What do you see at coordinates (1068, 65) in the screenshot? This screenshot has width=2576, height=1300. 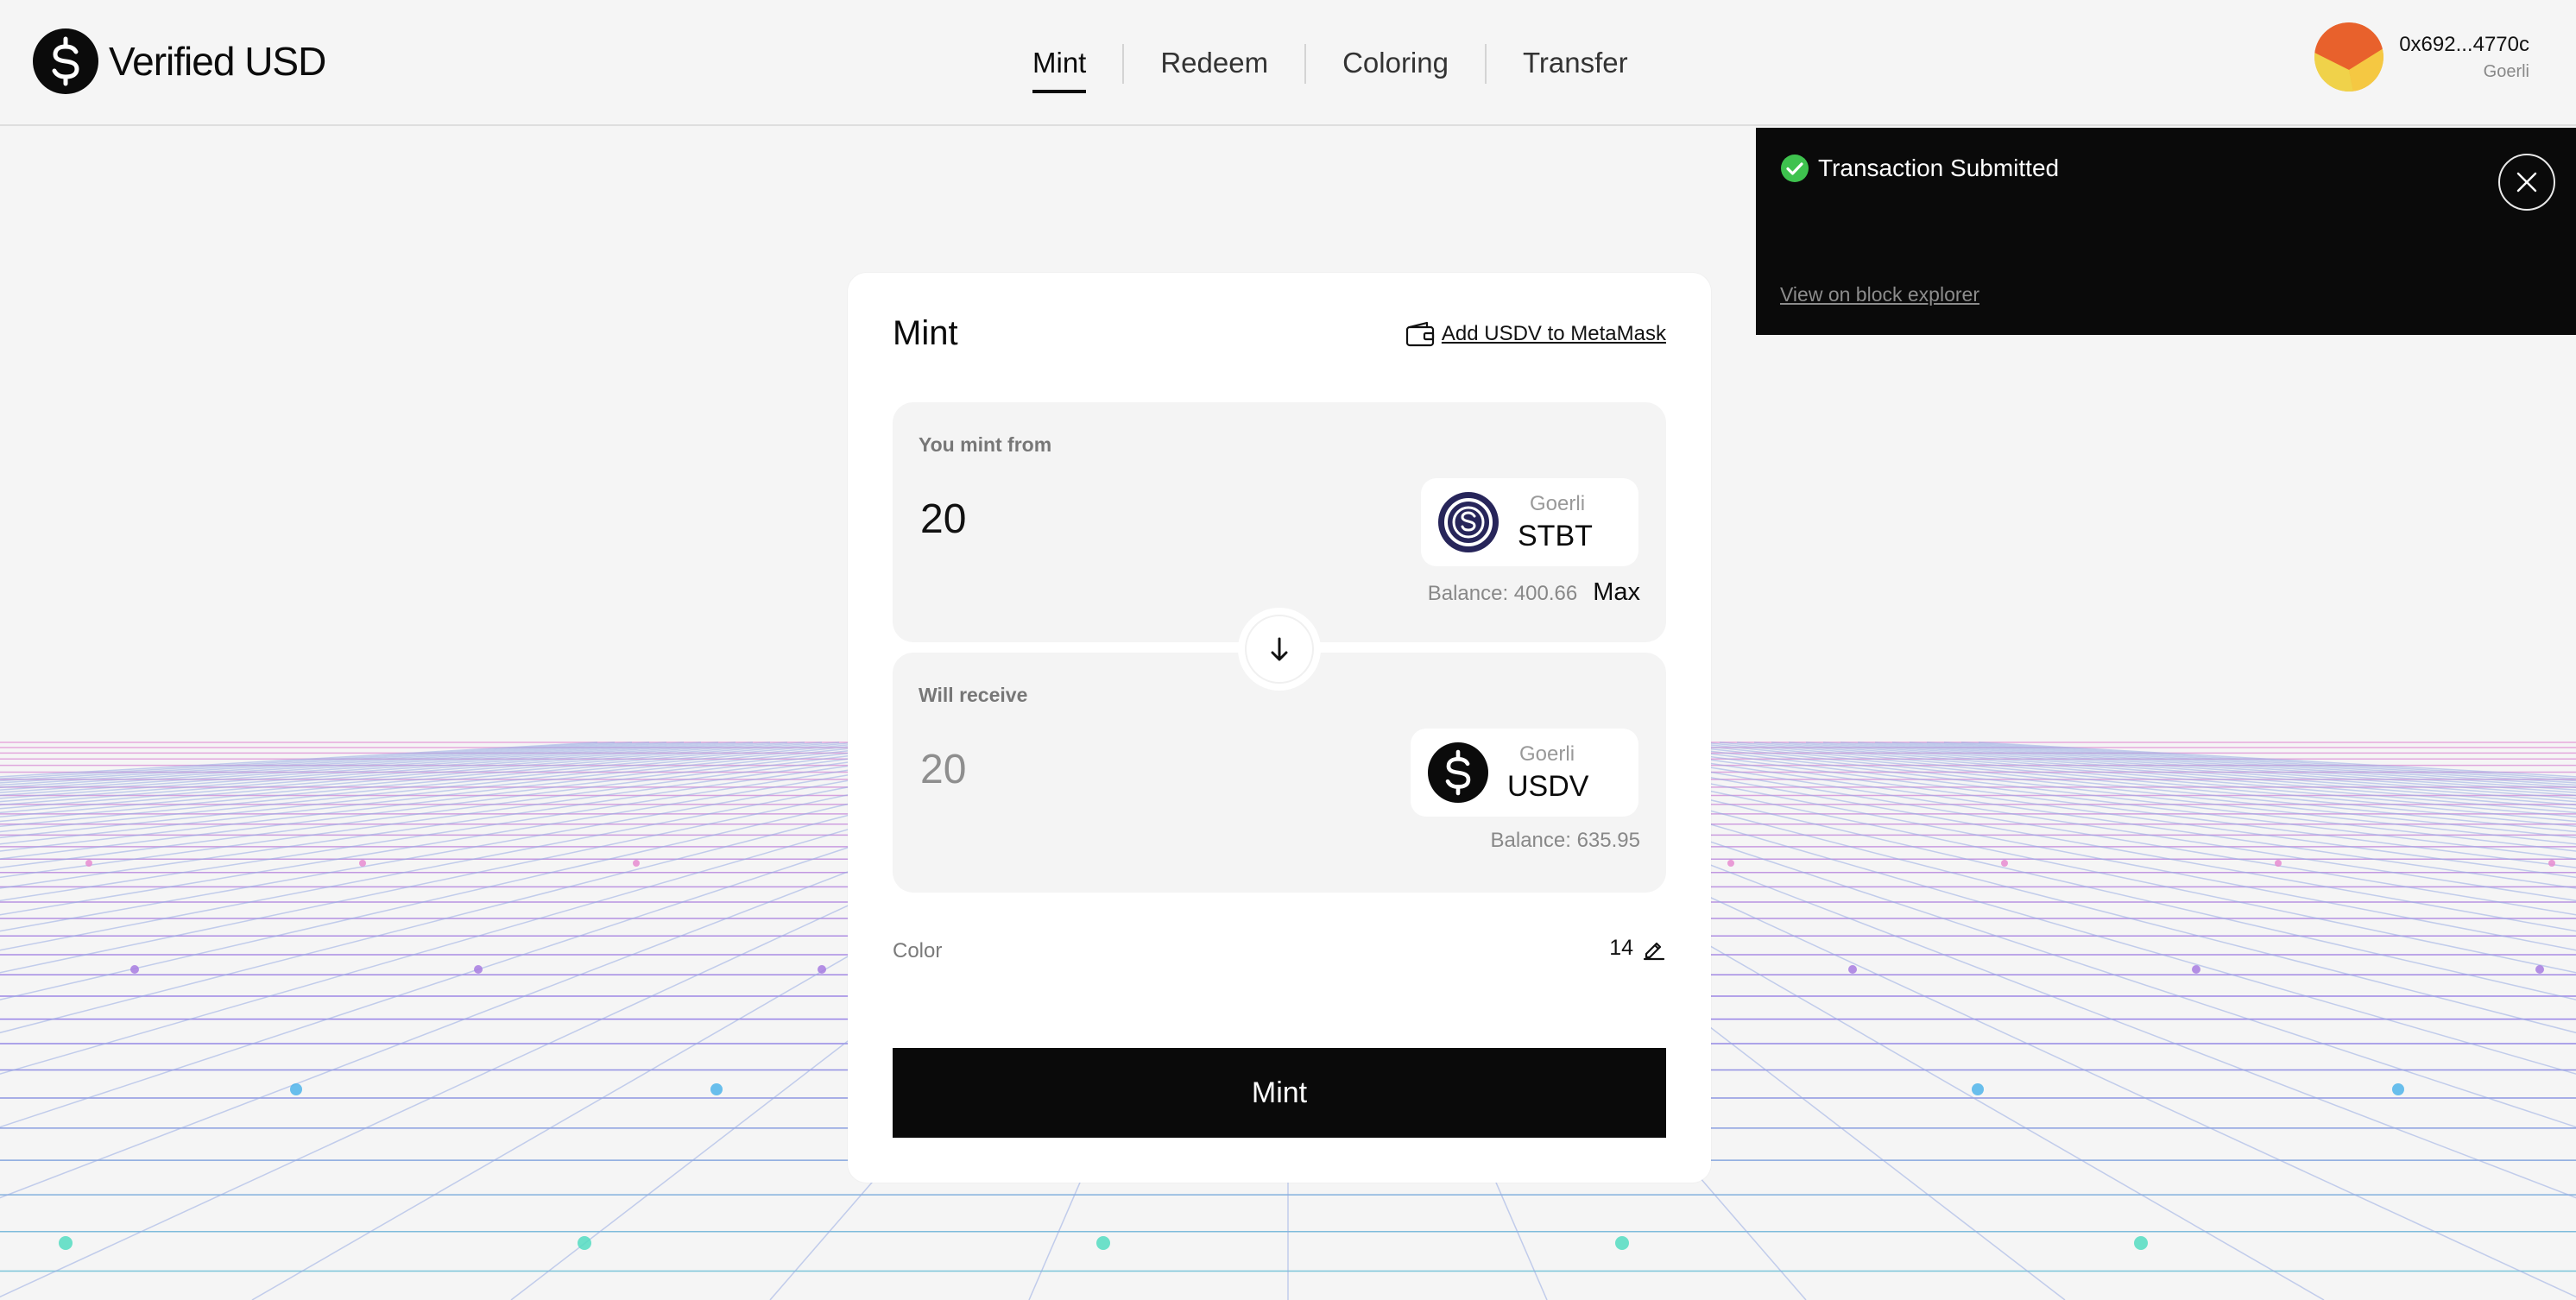 I see `tab-mint: Mint` at bounding box center [1068, 65].